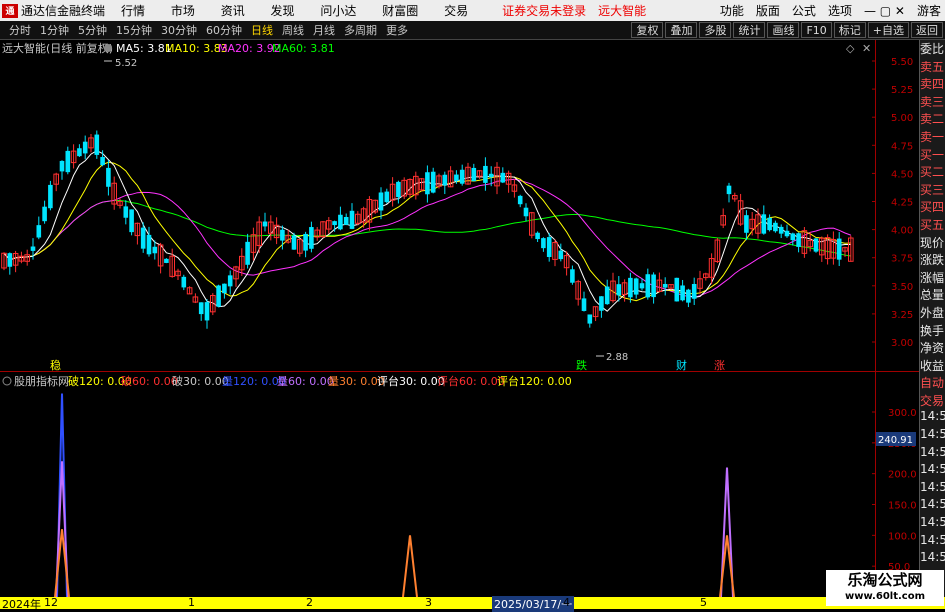  I want to click on date-label-5: 5, so click(703, 602).